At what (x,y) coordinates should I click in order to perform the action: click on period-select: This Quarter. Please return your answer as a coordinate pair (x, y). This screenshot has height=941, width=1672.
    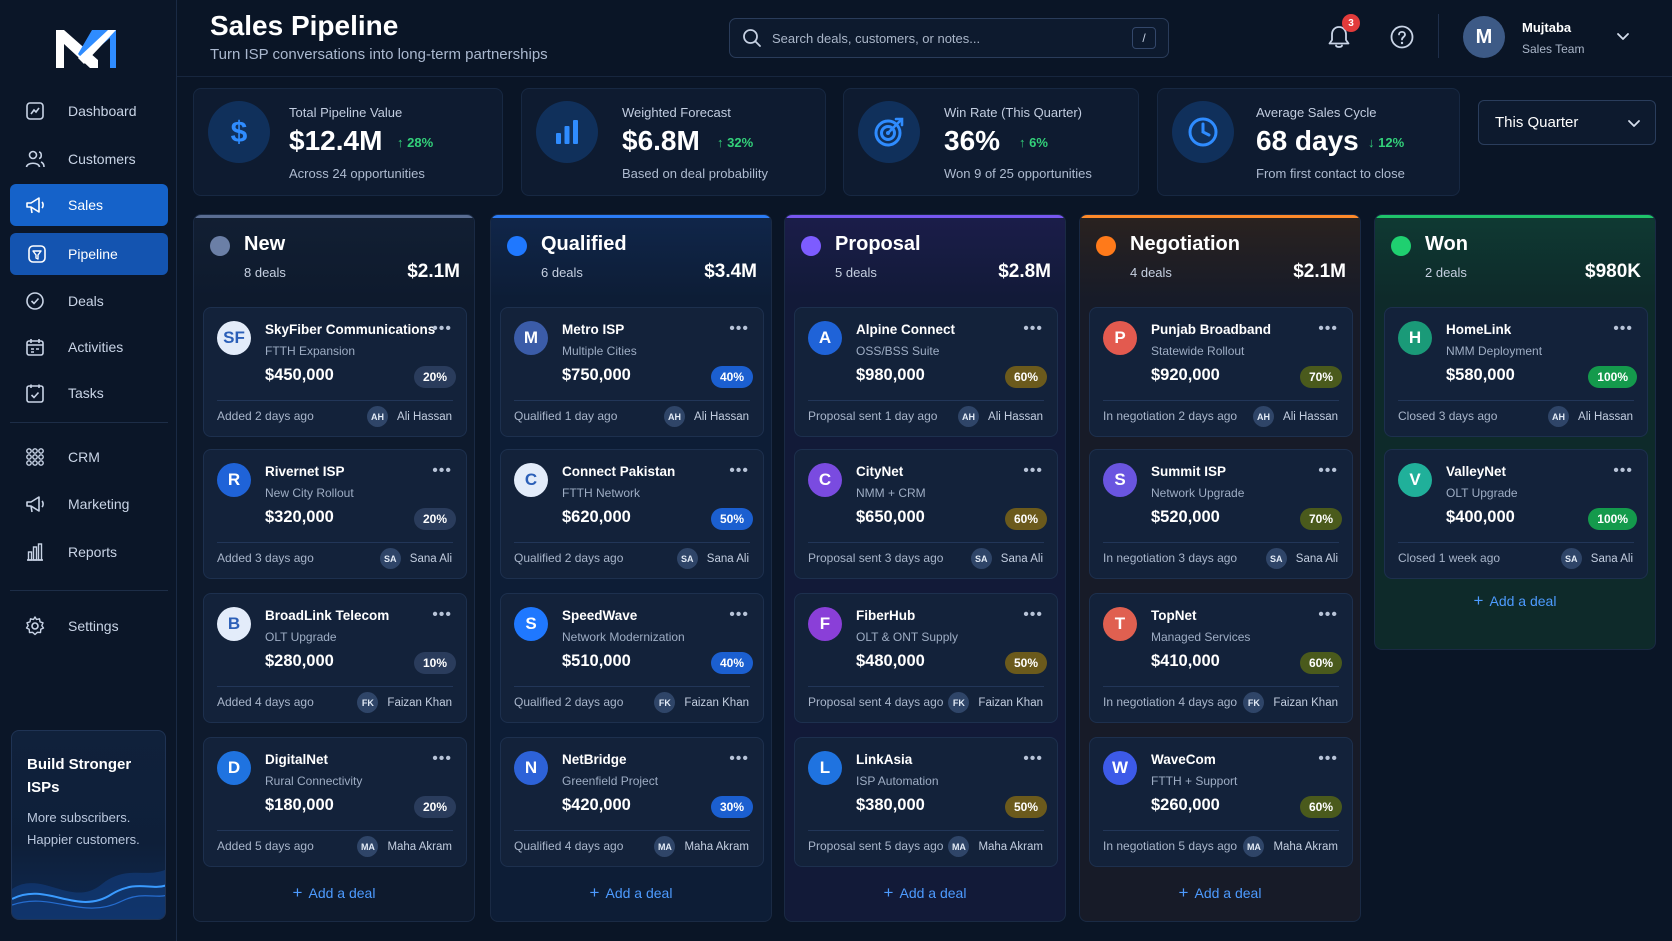
    Looking at the image, I should click on (1567, 122).